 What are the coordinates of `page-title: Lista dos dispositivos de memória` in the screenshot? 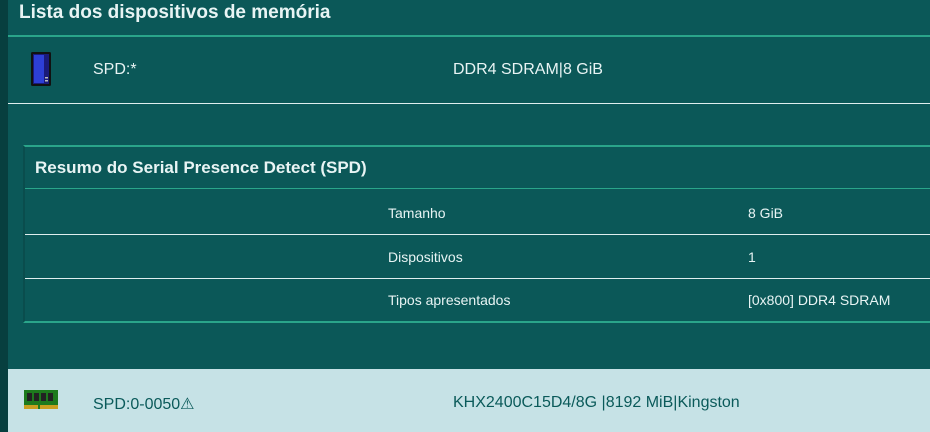 It's located at (175, 12).